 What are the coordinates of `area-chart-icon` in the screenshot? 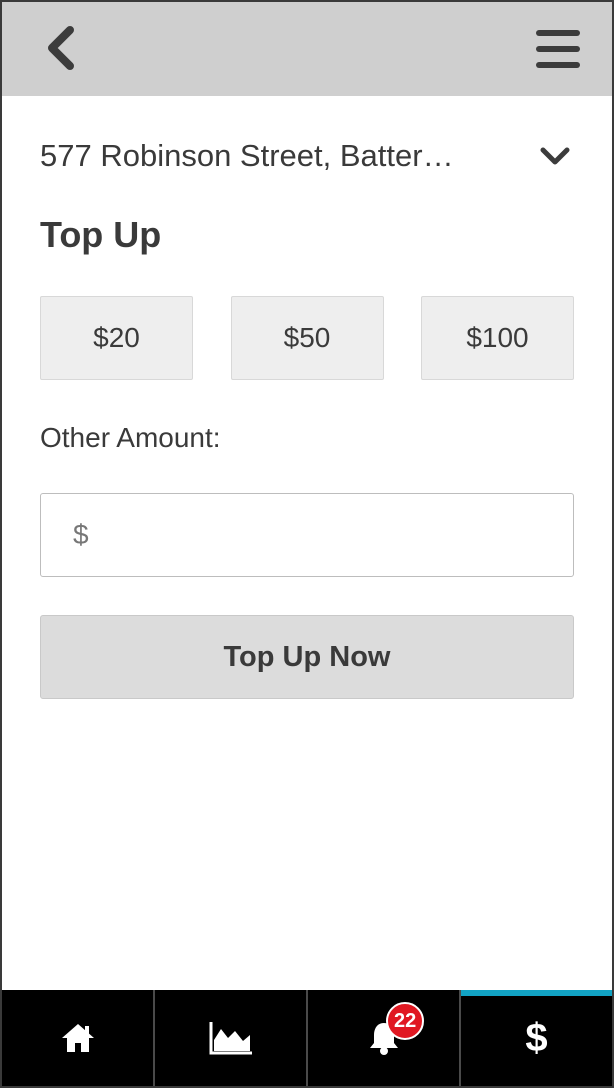 It's located at (230, 1038).